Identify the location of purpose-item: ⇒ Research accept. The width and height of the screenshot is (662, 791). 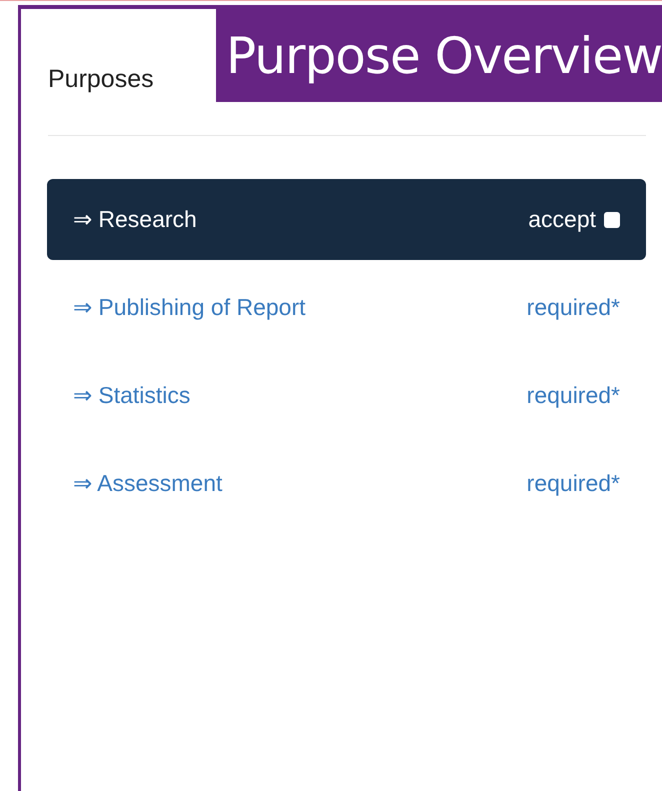
(346, 219).